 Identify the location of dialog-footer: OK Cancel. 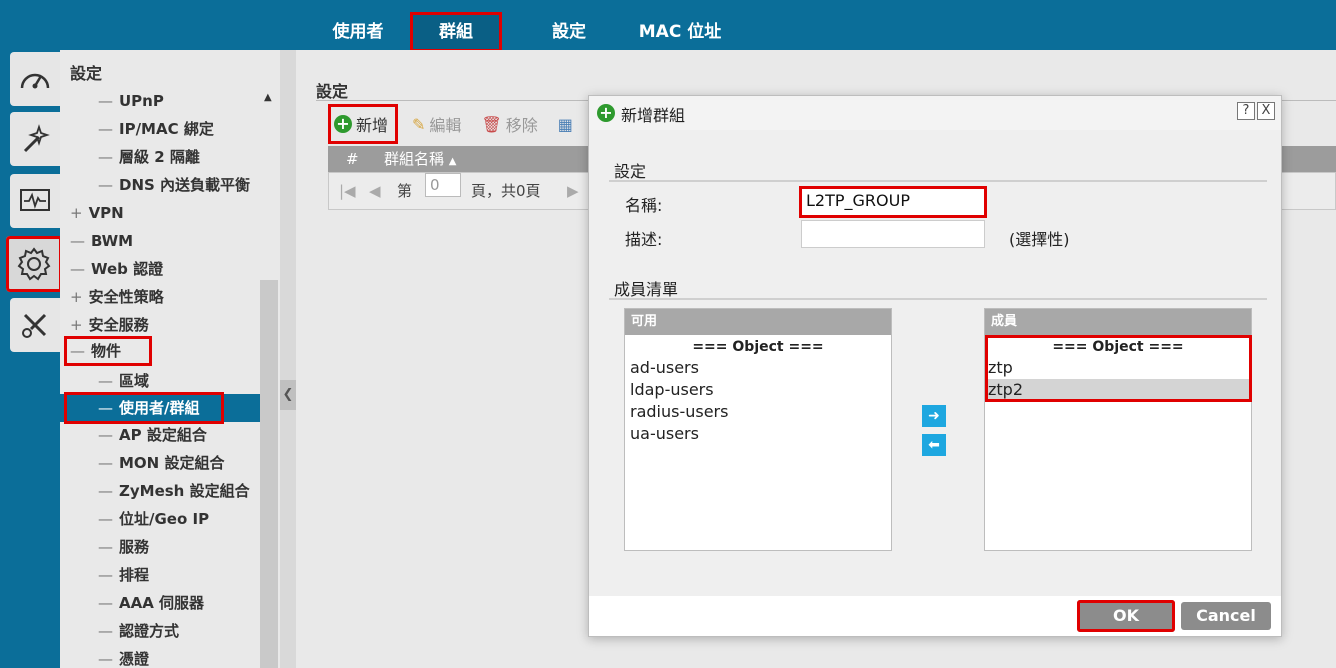
(935, 616).